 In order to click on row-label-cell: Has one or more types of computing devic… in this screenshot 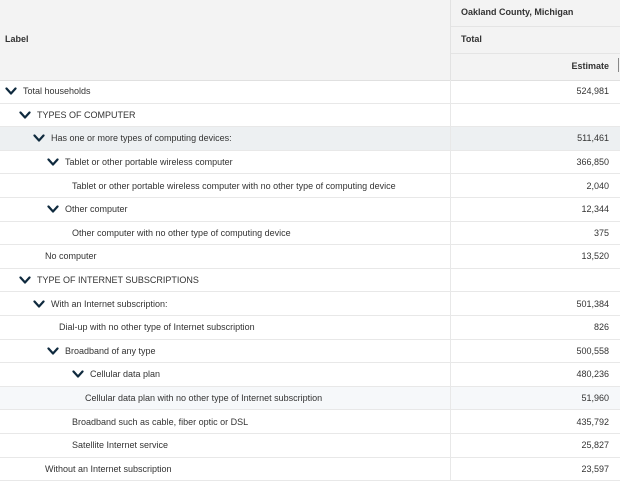, I will do `click(241, 138)`.